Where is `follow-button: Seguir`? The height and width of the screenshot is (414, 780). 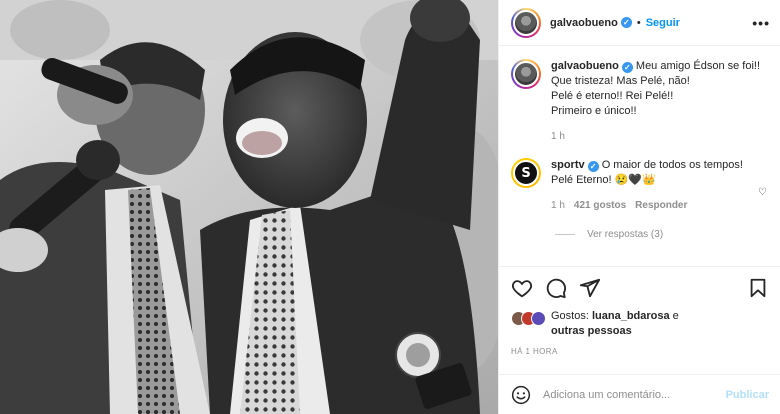 follow-button: Seguir is located at coordinates (663, 23).